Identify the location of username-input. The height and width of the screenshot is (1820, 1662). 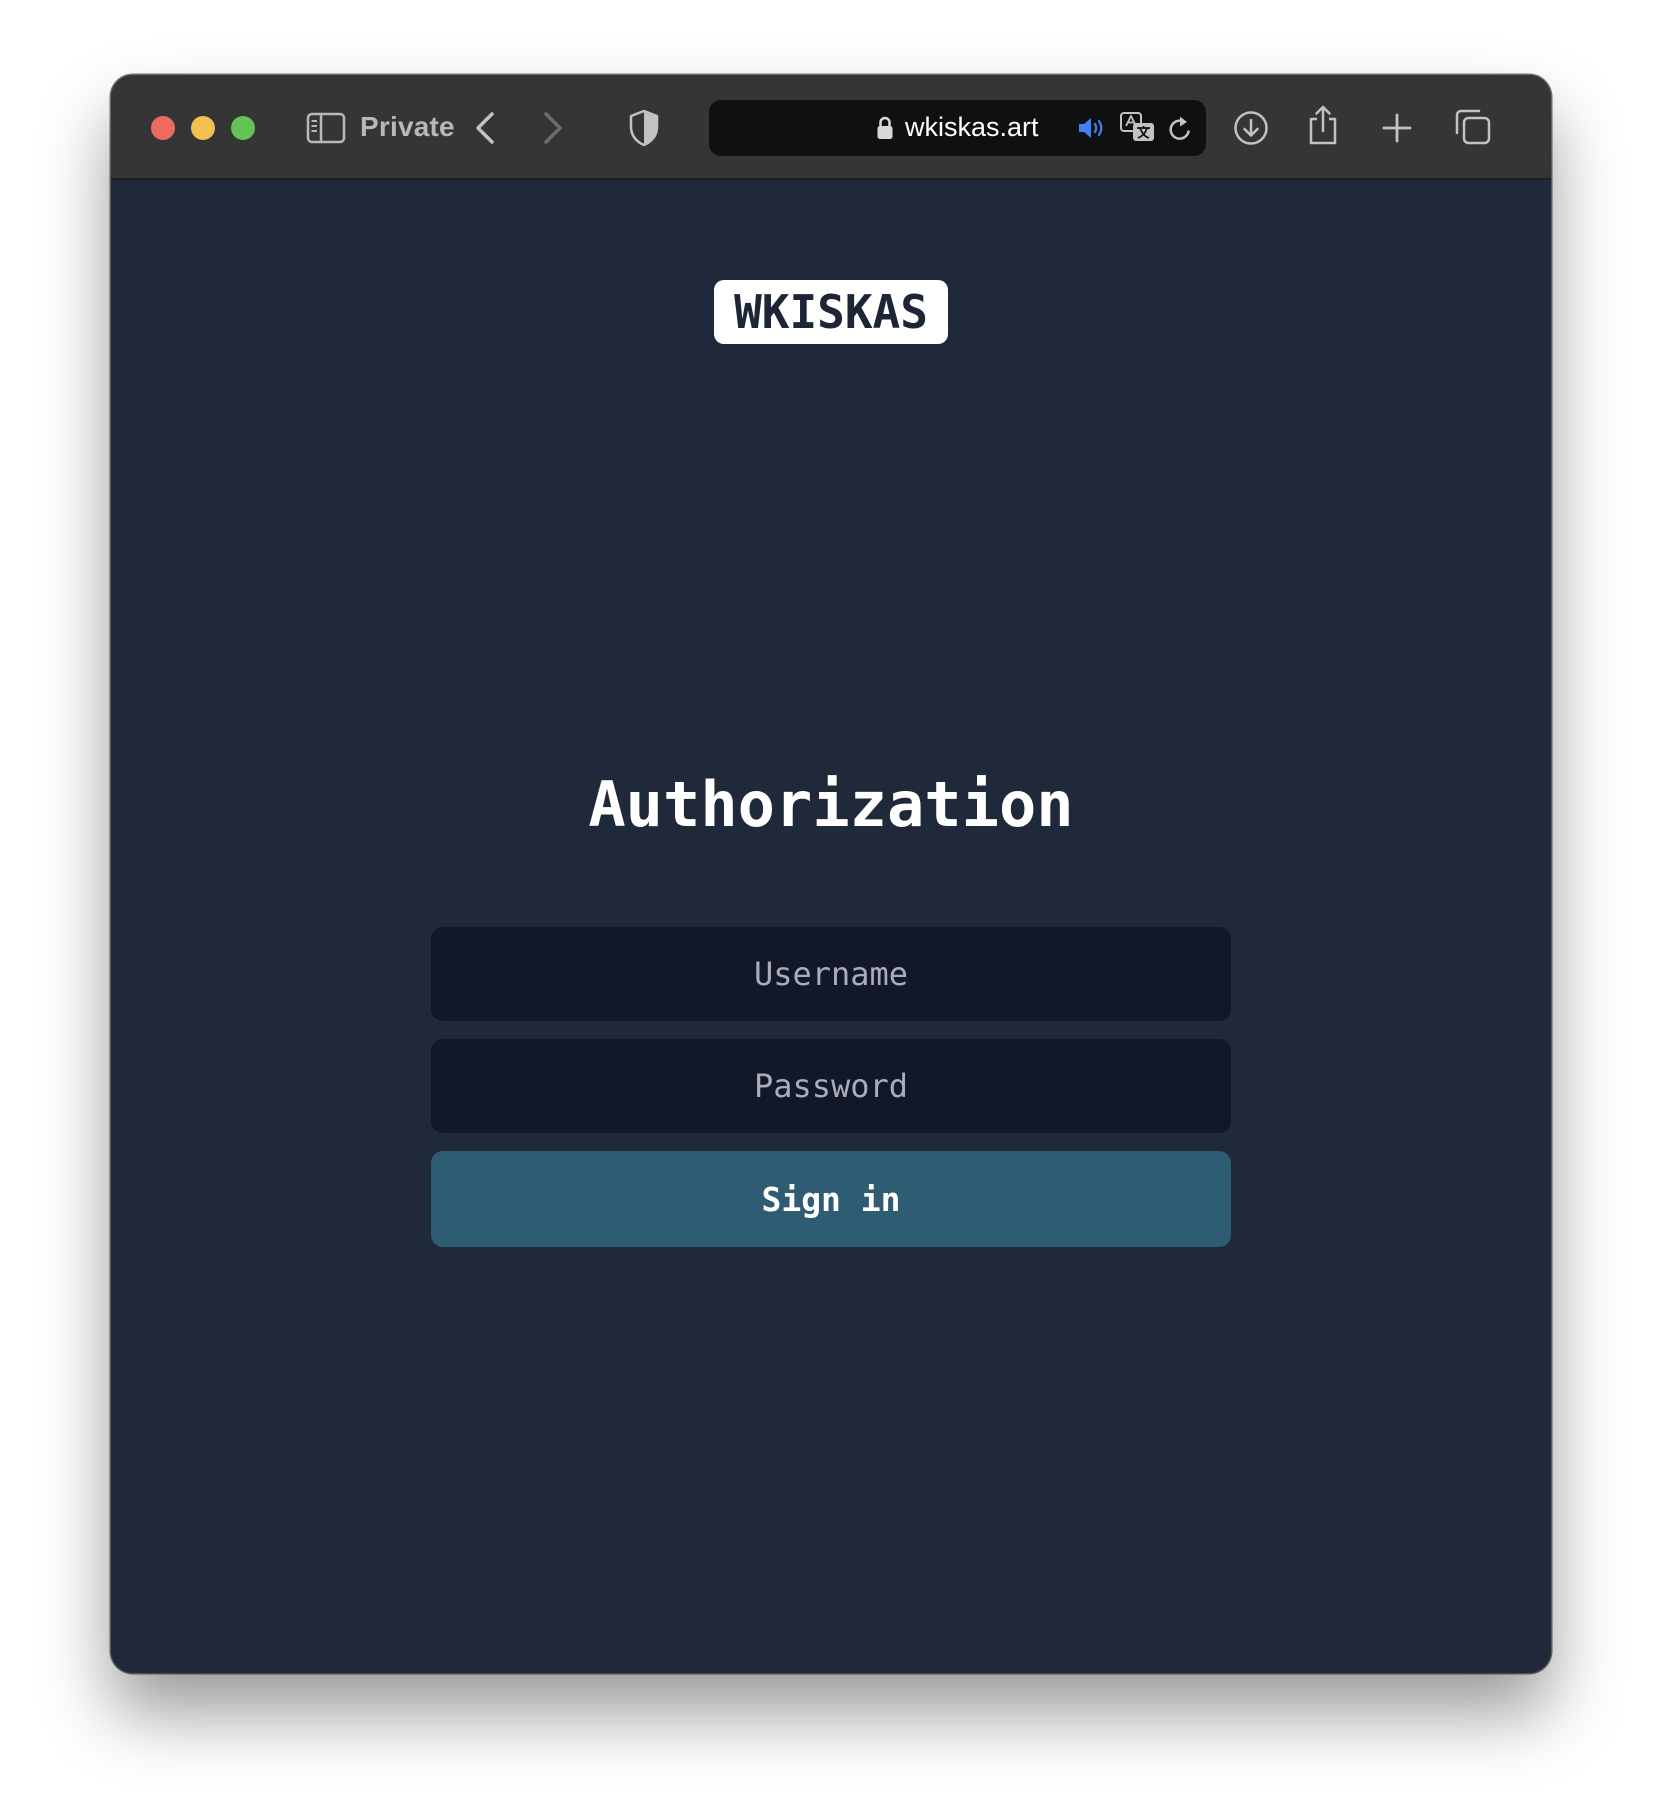
(831, 974).